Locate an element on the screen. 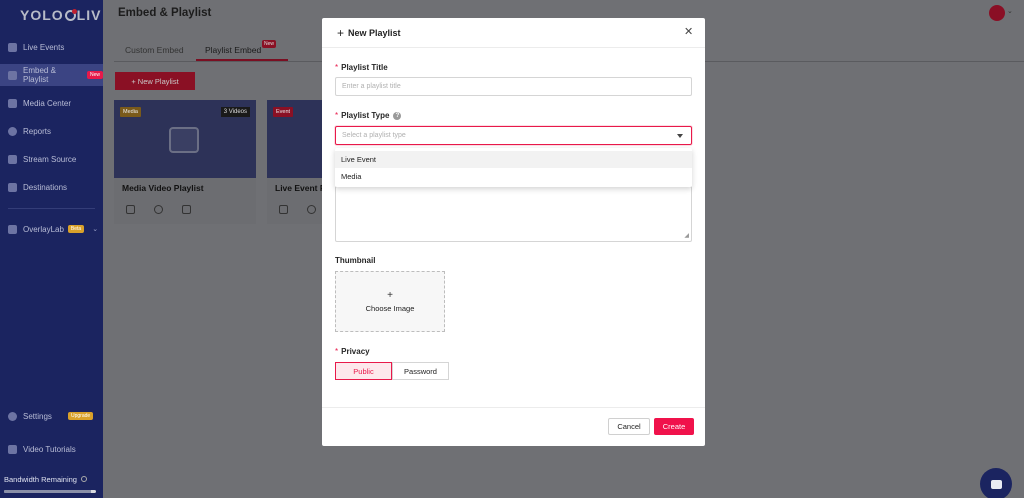 The height and width of the screenshot is (498, 1024). label-text: Thumbnail is located at coordinates (355, 260).